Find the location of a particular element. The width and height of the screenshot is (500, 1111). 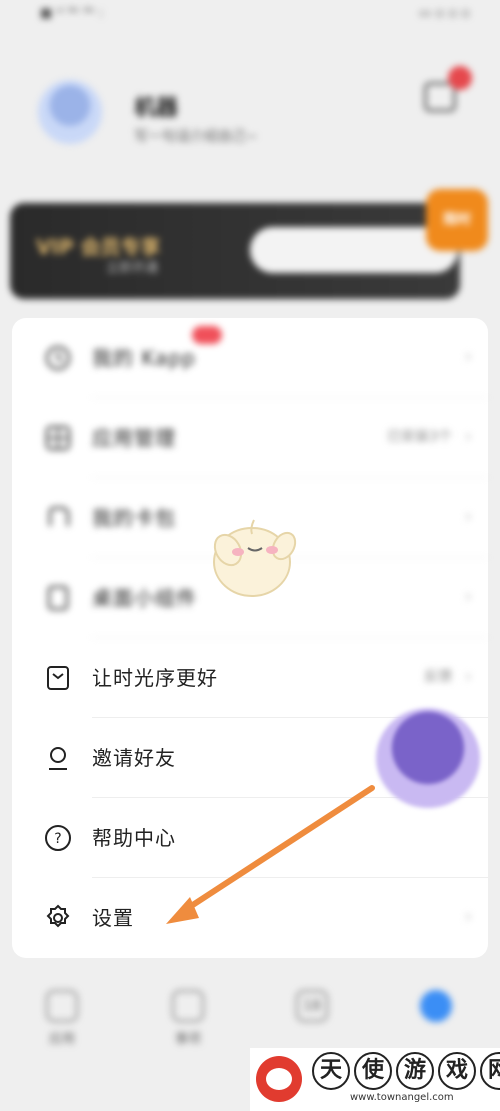

username: 机器 is located at coordinates (156, 108).